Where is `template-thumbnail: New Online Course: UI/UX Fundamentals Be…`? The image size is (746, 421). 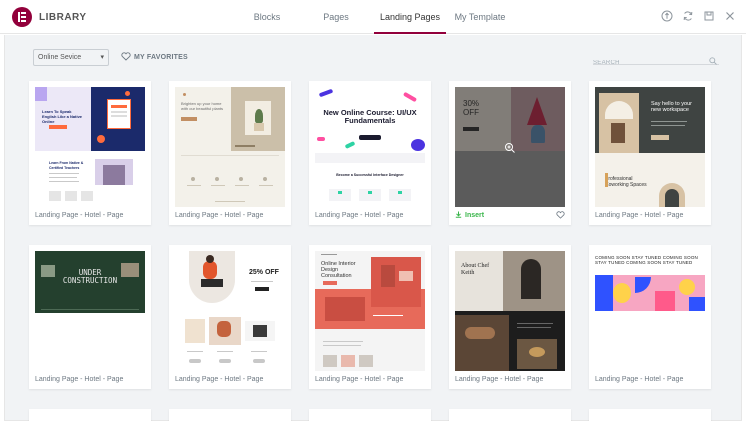
template-thumbnail: New Online Course: UI/UX Fundamentals Be… is located at coordinates (370, 147).